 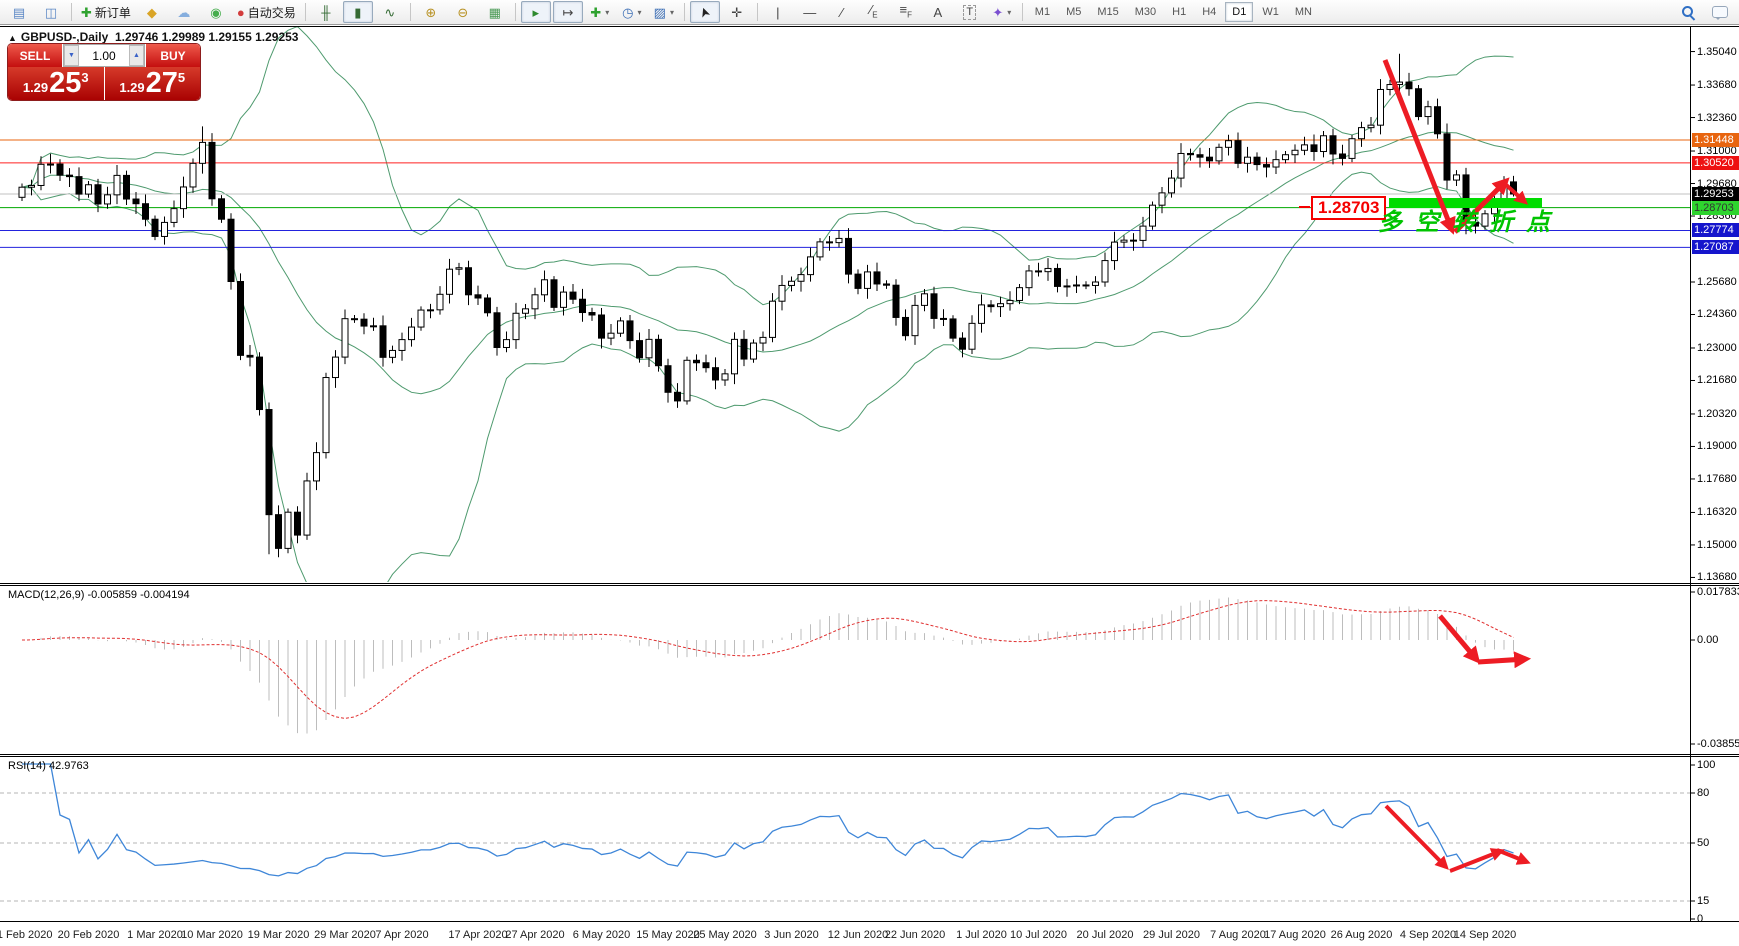 What do you see at coordinates (51, 12) in the screenshot?
I see `strategy-tester-icon: ◫` at bounding box center [51, 12].